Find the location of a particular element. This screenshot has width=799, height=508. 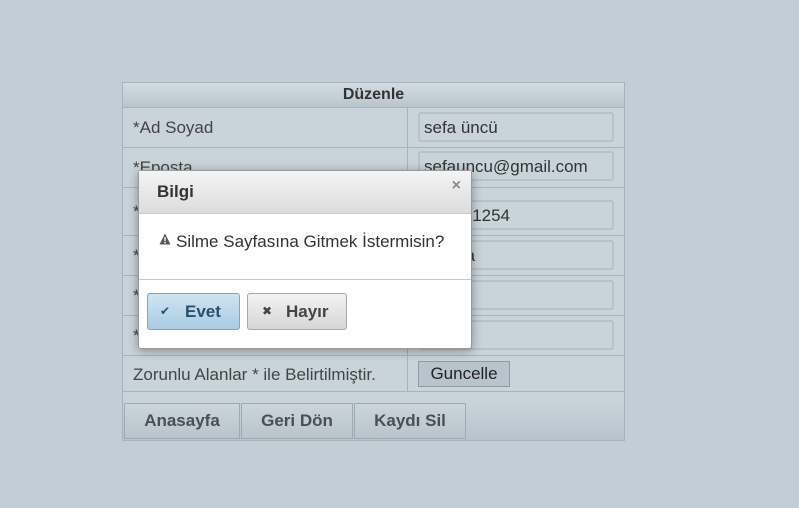

dialog-header: Bilgi × is located at coordinates (305, 192).